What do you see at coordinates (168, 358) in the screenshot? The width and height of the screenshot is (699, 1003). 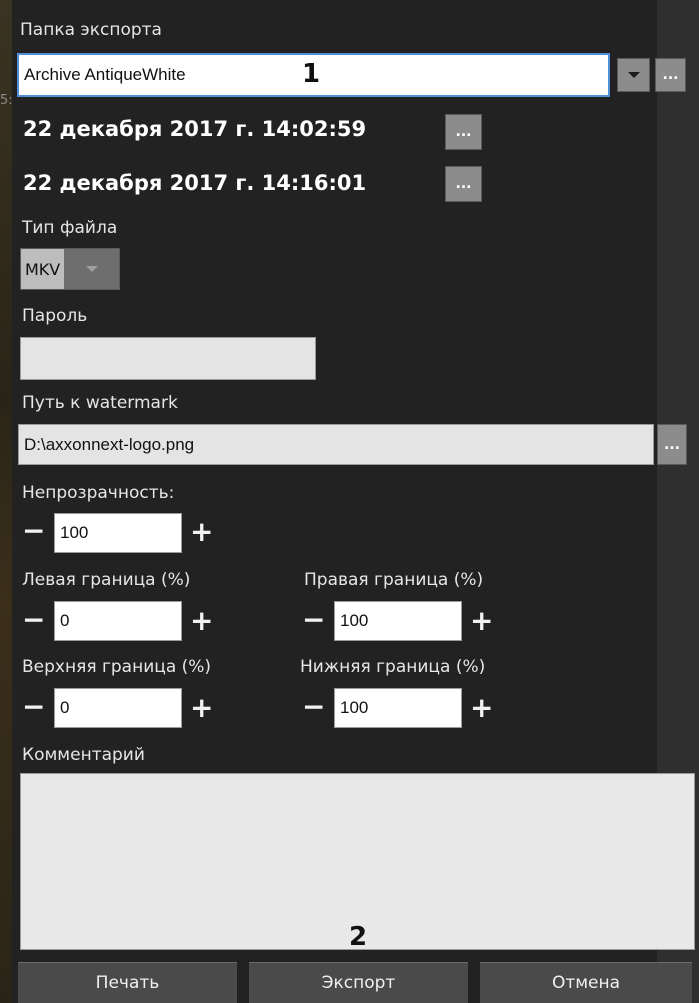 I see `password-input` at bounding box center [168, 358].